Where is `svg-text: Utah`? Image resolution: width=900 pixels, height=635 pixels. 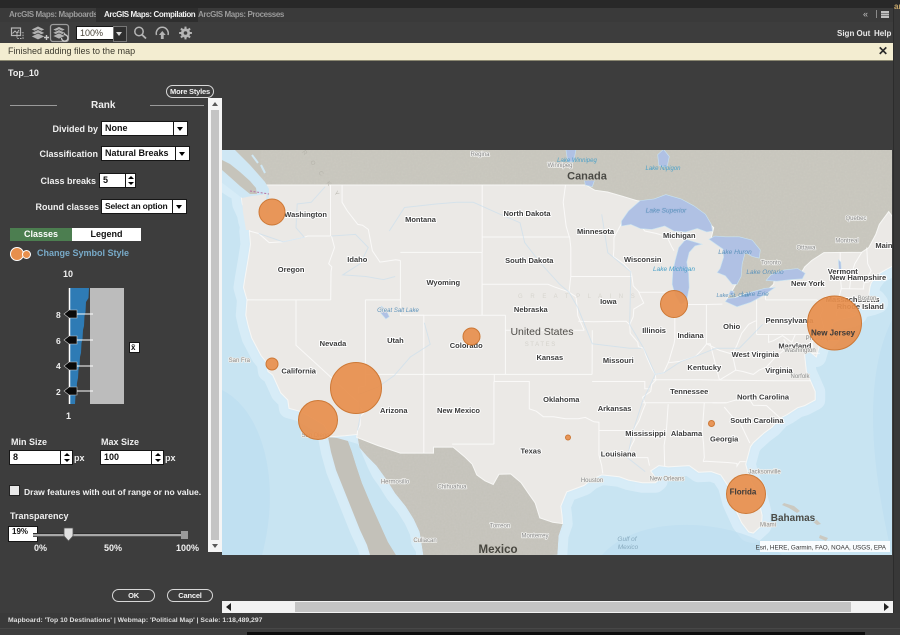
svg-text: Utah is located at coordinates (395, 340).